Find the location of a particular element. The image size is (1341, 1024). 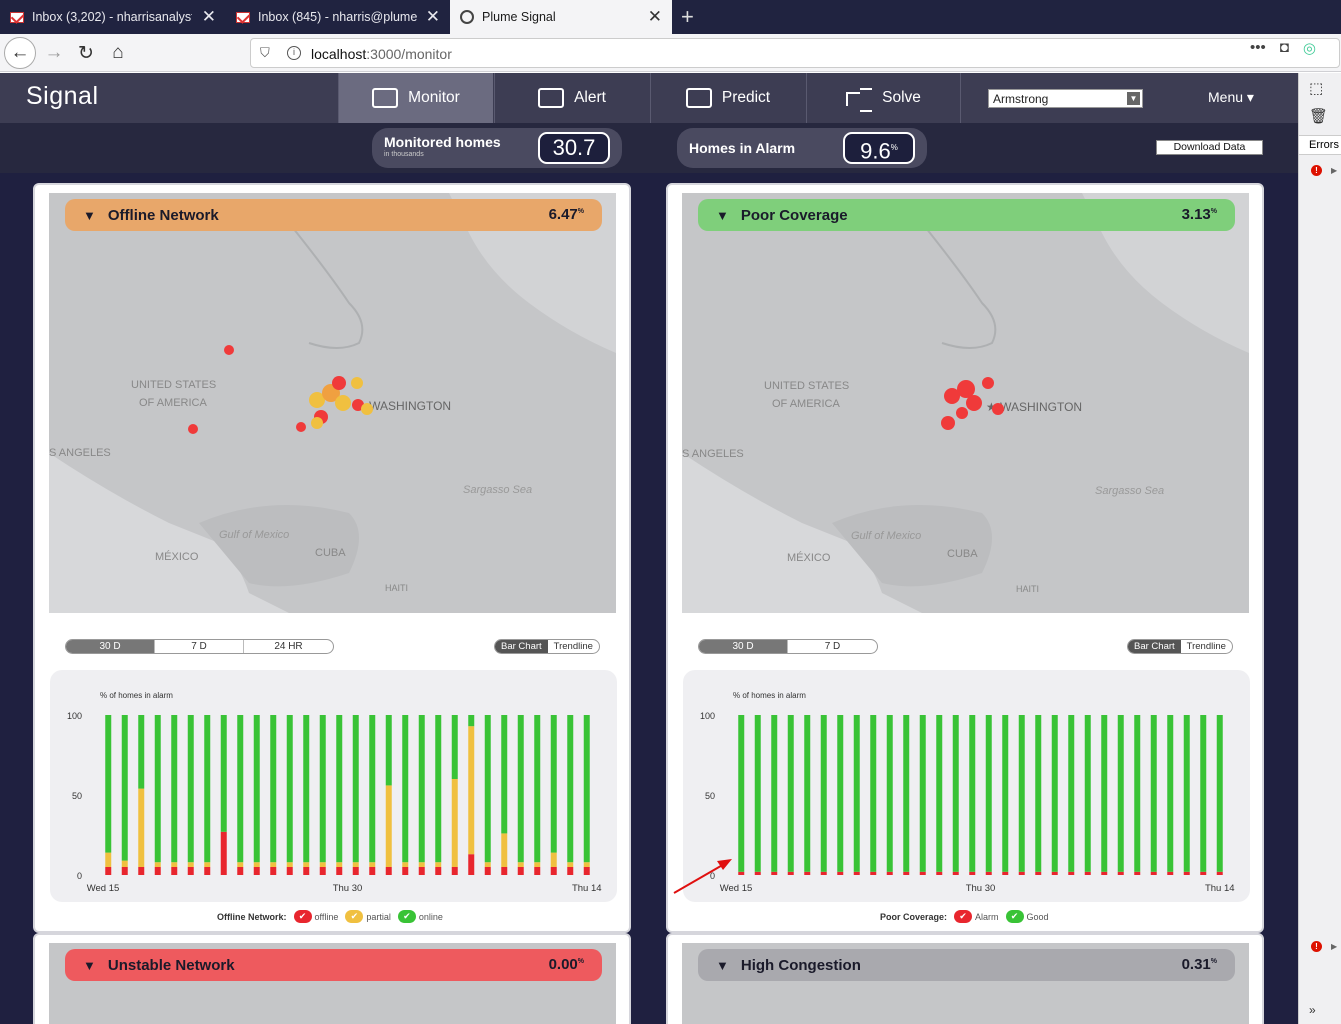

home-button: ⌂ is located at coordinates (118, 53).